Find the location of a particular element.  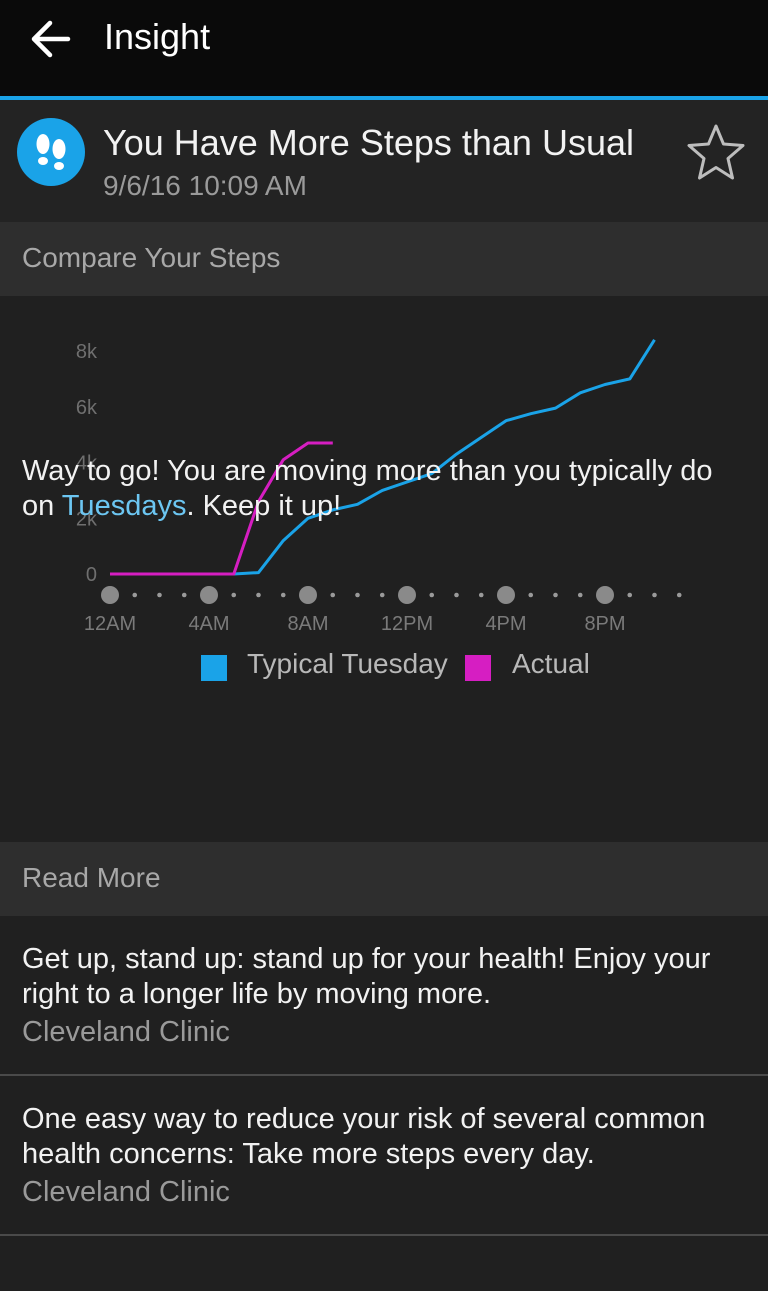

message-text-end: . Keep it up! is located at coordinates (264, 506).